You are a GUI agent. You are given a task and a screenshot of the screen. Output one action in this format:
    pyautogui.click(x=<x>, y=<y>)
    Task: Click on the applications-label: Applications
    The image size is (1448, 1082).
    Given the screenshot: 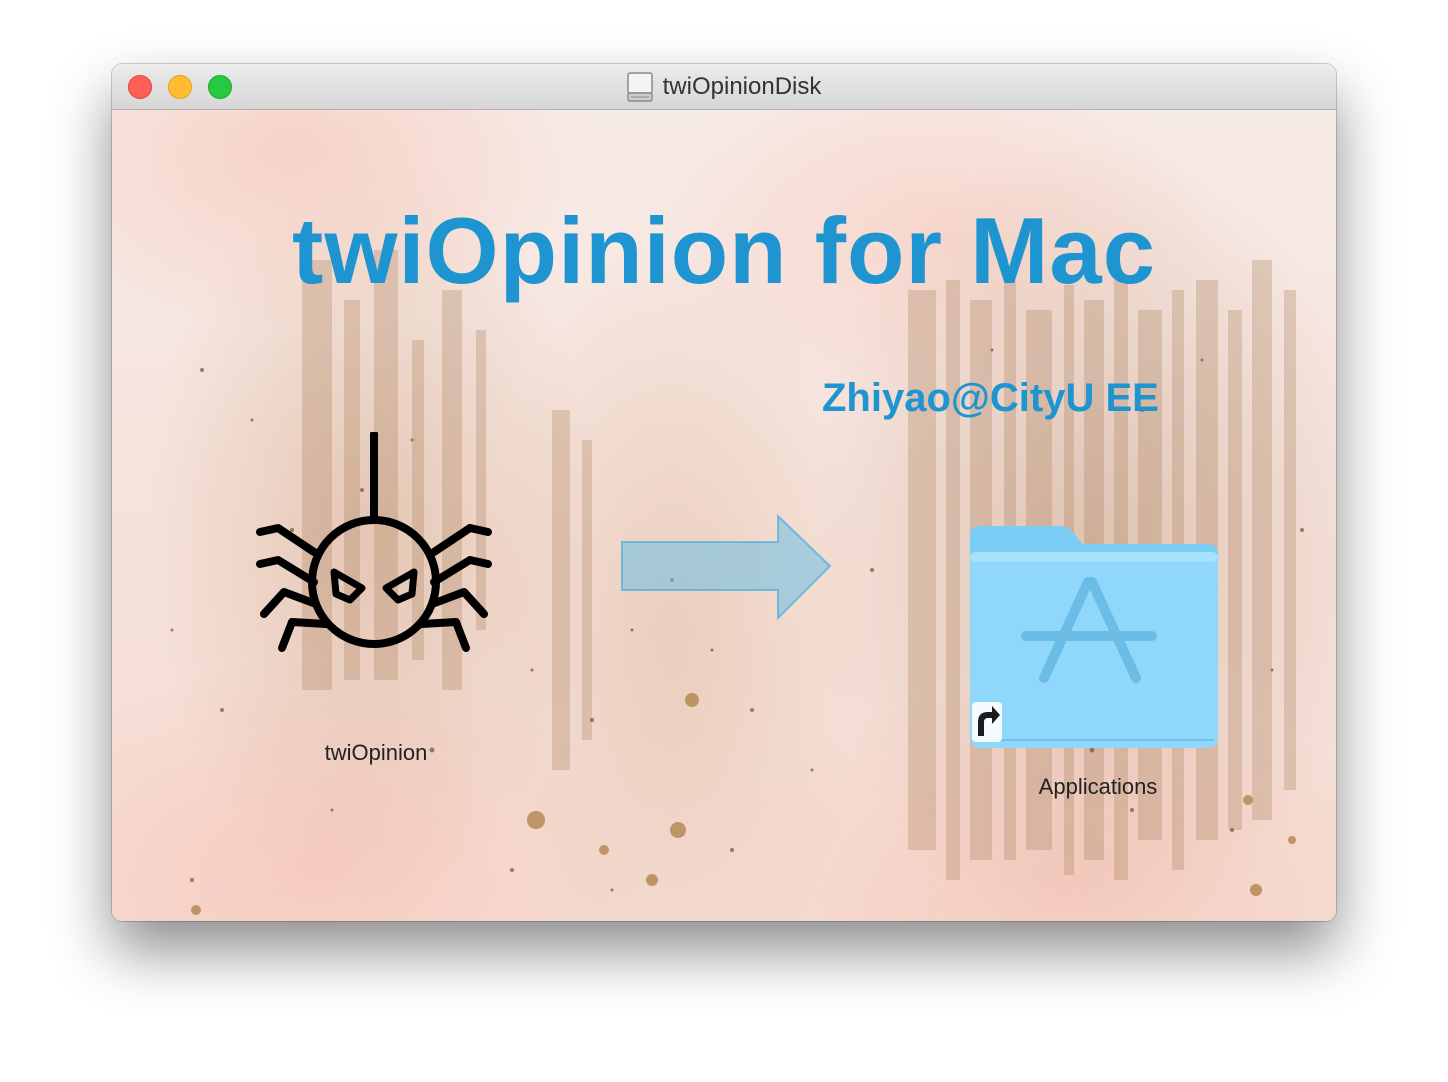 What is the action you would take?
    pyautogui.click(x=1098, y=787)
    